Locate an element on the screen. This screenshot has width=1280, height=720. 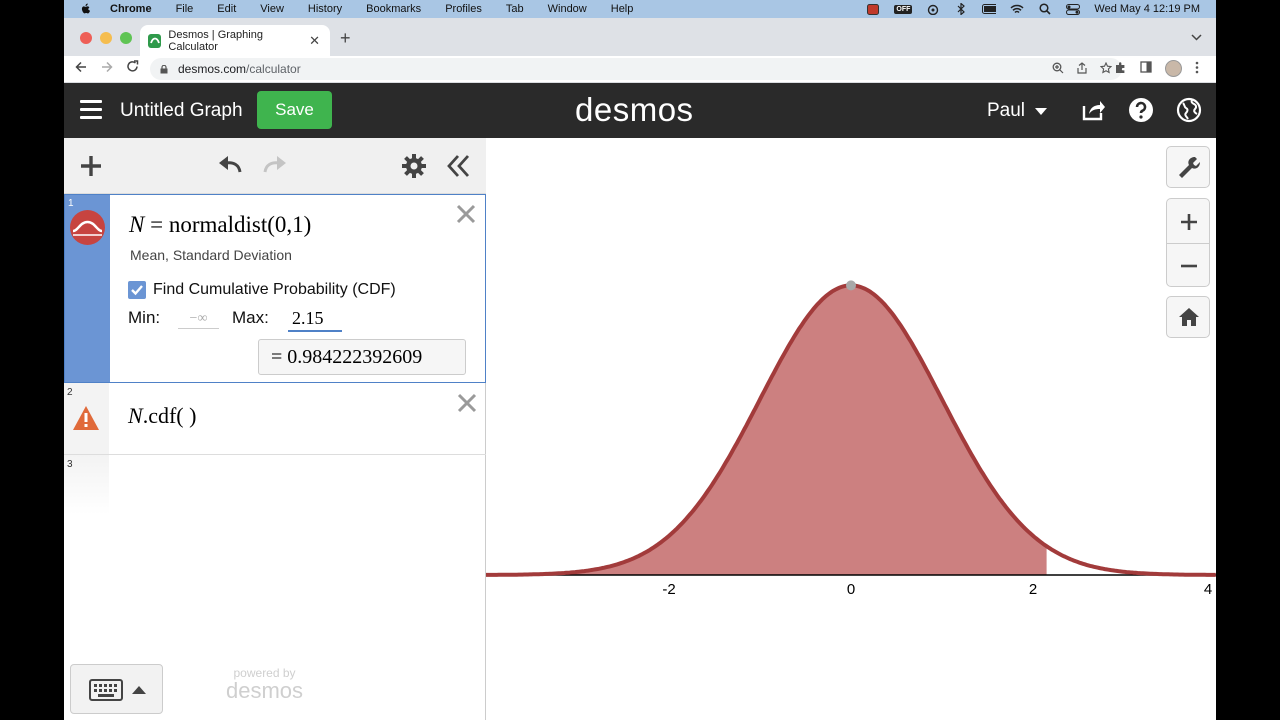
more-options-icon is located at coordinates (1197, 69).